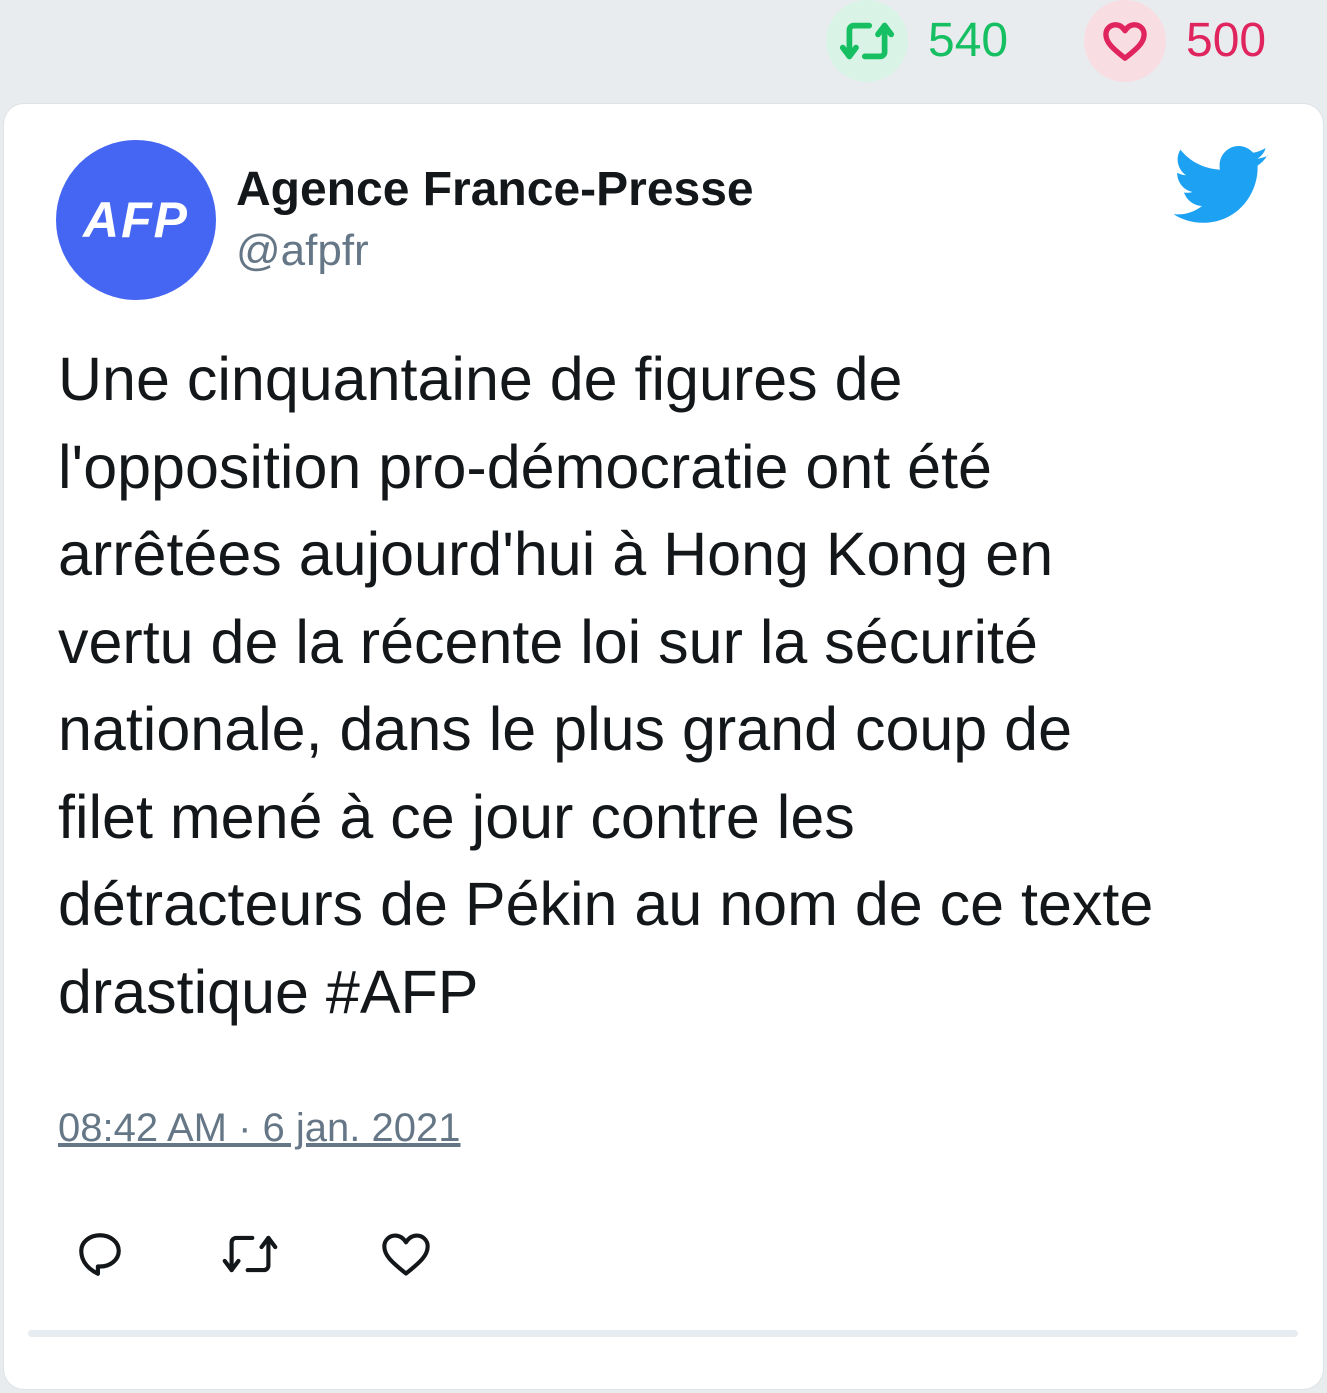 This screenshot has height=1393, width=1327. I want to click on retweet-button, so click(250, 1254).